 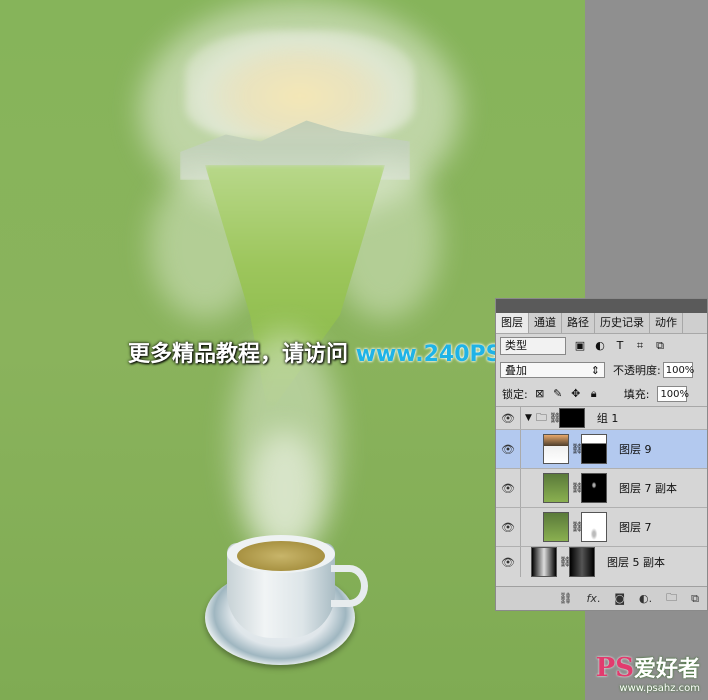 I want to click on tab-history: 历史记录, so click(x=622, y=323).